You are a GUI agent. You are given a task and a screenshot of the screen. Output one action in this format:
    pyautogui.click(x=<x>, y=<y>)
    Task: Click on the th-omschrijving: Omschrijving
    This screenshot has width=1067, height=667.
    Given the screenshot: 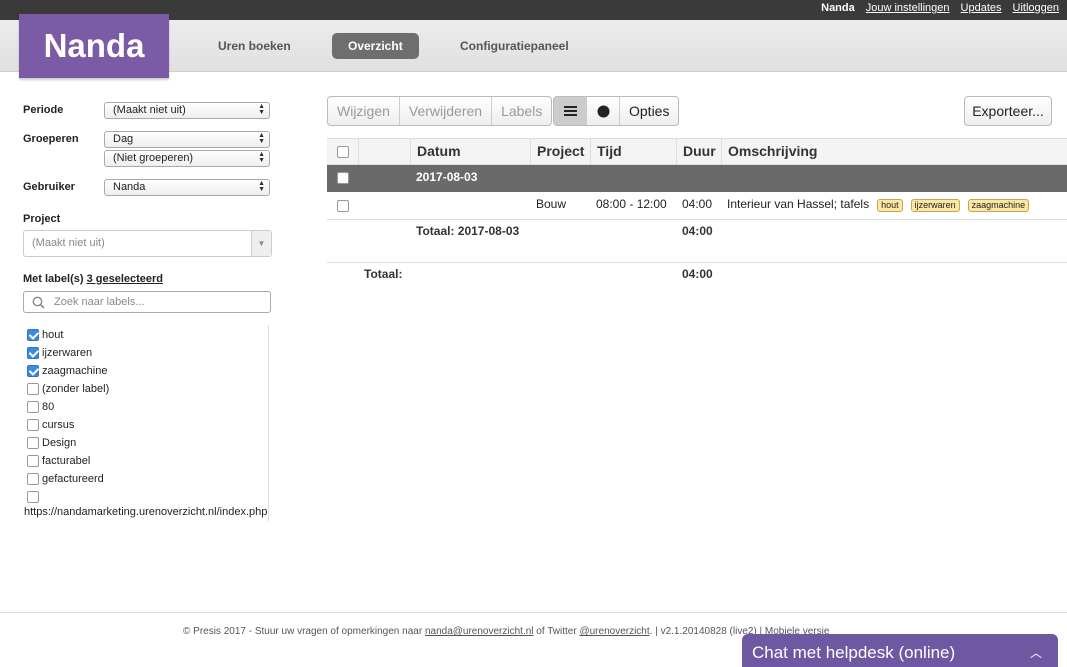 What is the action you would take?
    pyautogui.click(x=769, y=151)
    